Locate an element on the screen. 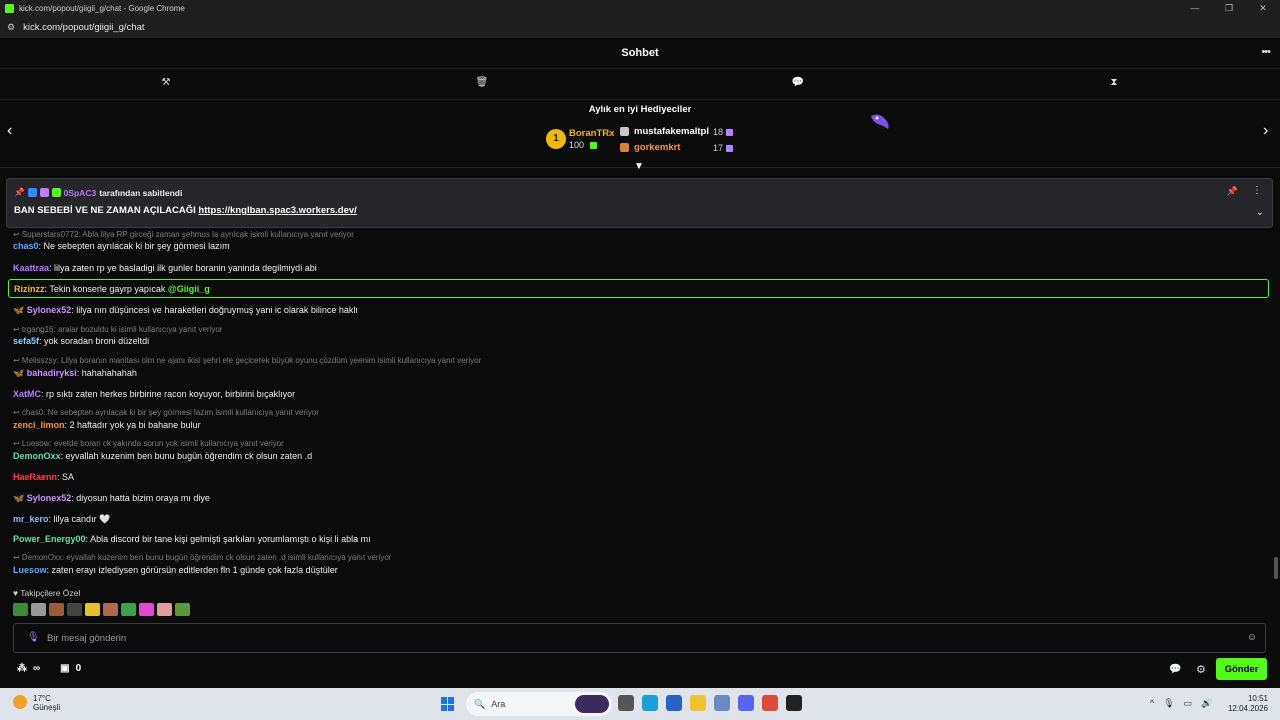  collapse-icon: ▼ is located at coordinates (639, 166).